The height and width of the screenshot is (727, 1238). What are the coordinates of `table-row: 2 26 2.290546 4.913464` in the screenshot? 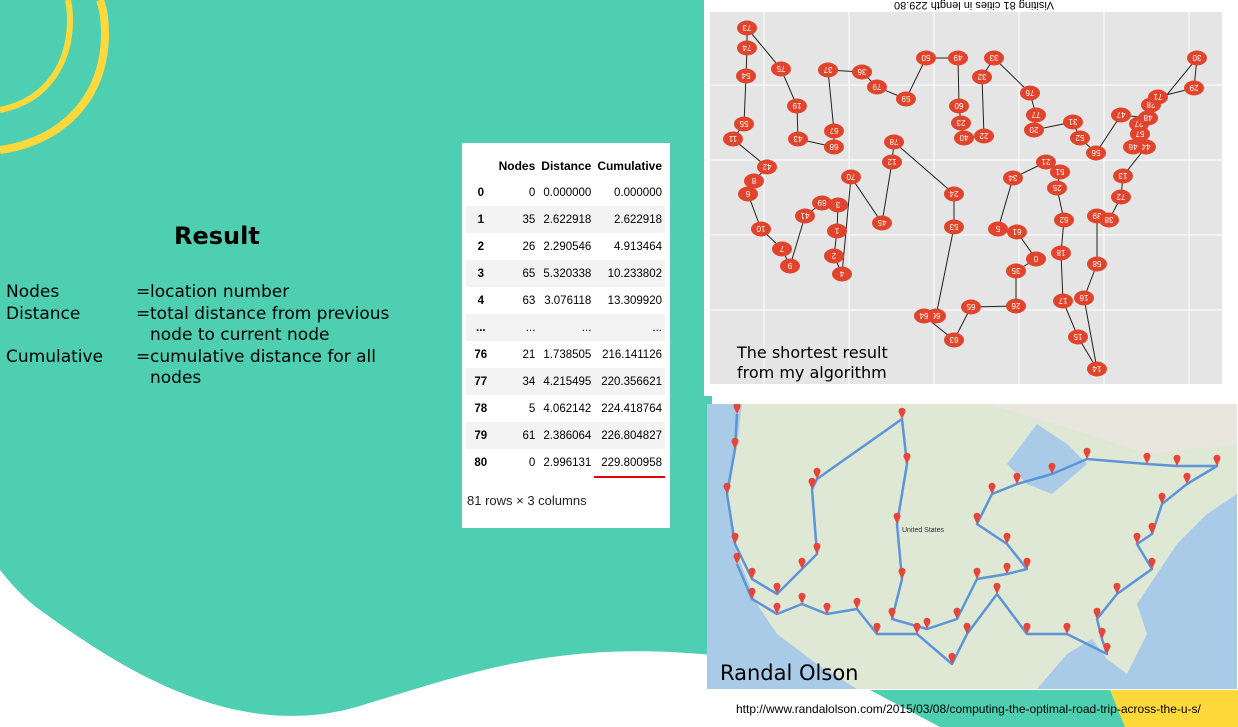 It's located at (565, 246).